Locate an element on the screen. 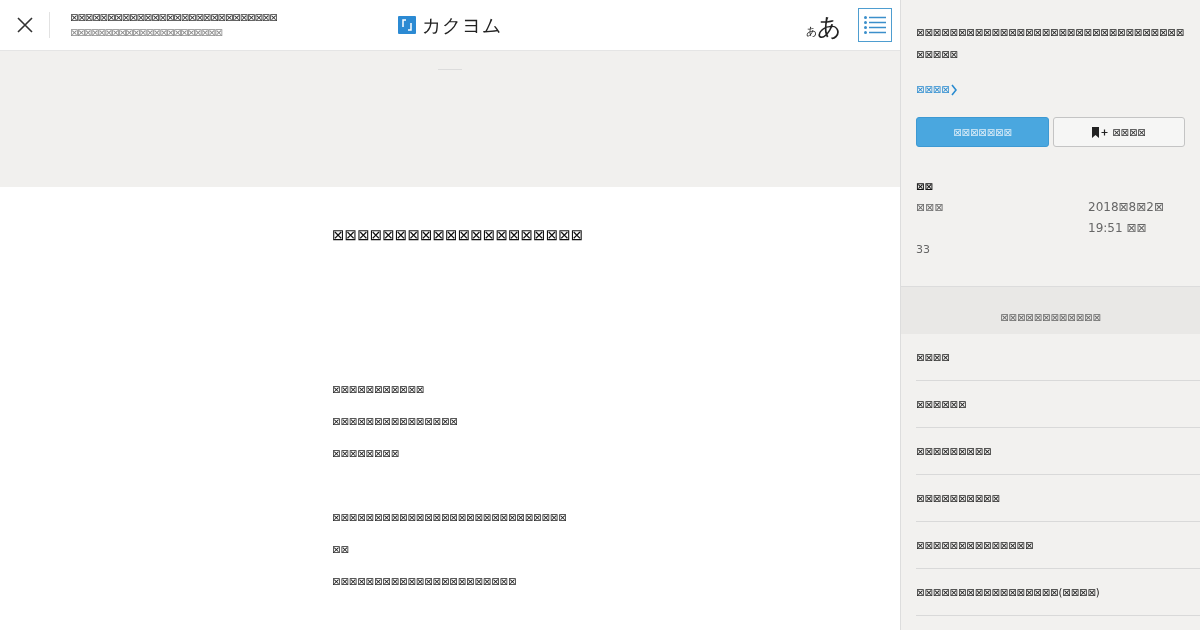 This screenshot has width=1200, height=630. list-icon is located at coordinates (875, 25).